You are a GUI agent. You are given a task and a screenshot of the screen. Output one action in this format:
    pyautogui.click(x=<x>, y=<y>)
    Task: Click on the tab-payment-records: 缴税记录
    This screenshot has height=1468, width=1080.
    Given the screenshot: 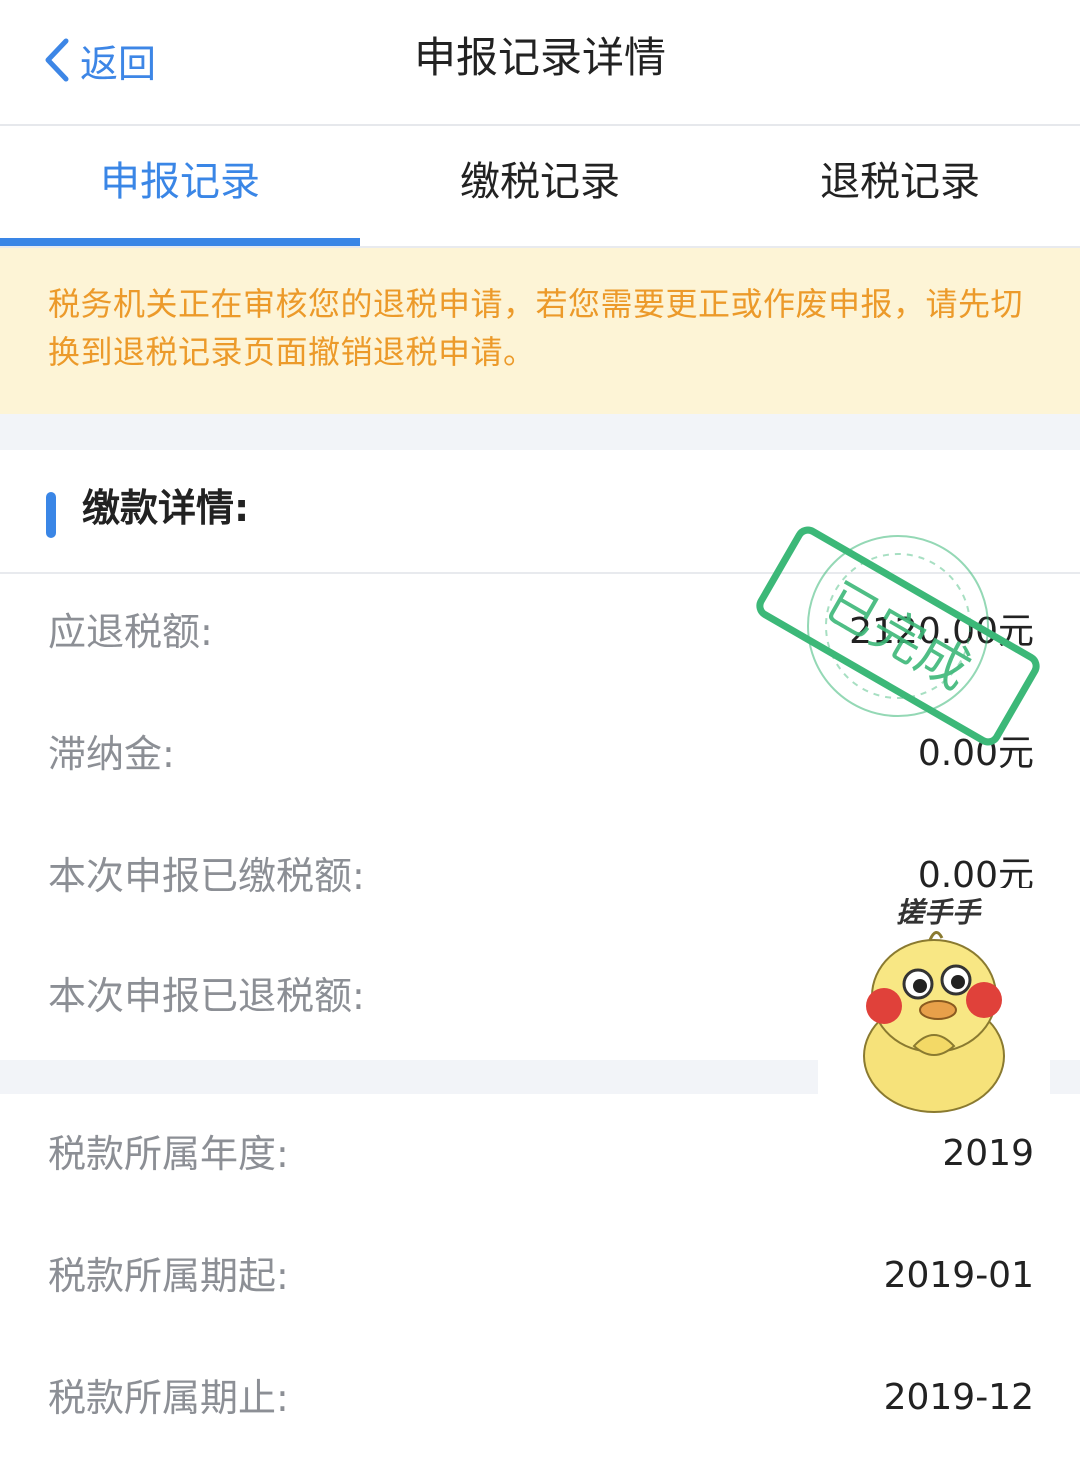 What is the action you would take?
    pyautogui.click(x=540, y=185)
    